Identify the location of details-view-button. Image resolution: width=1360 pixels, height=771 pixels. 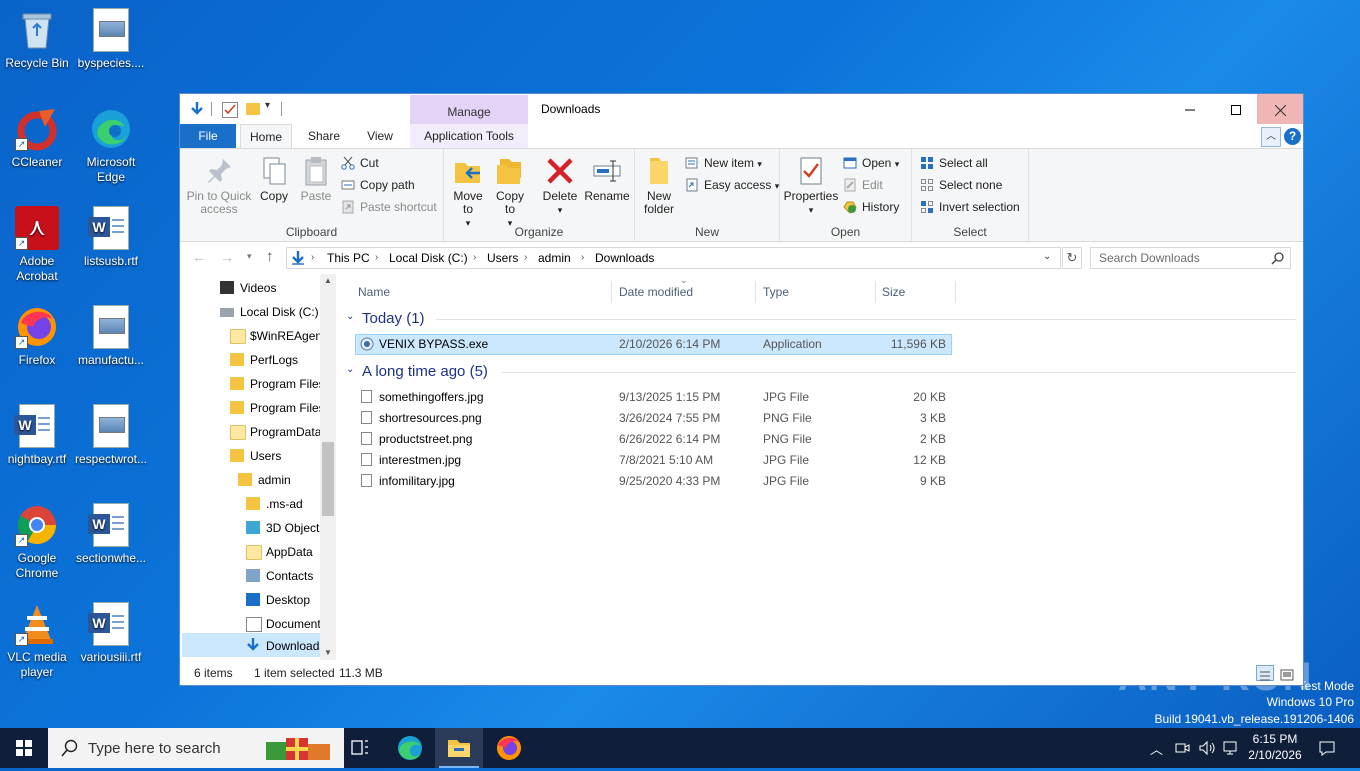
(1265, 673).